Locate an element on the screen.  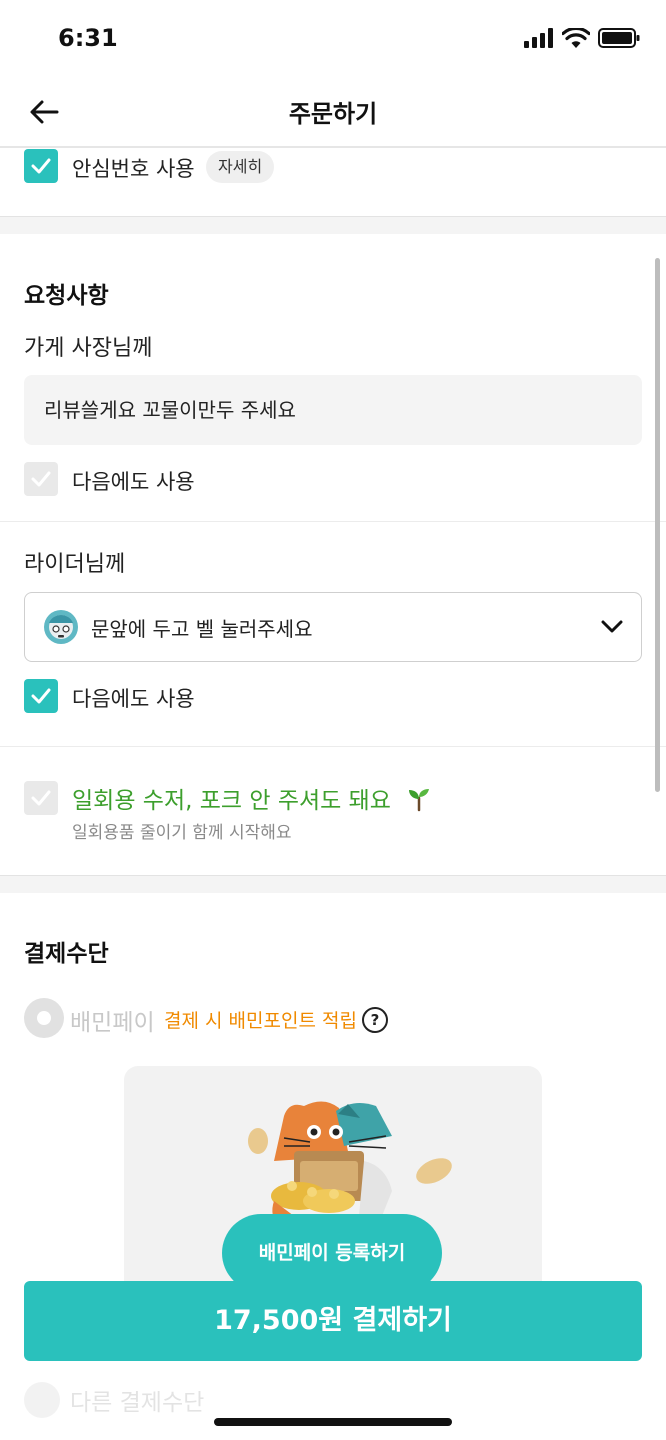
arrow-left-icon is located at coordinates (44, 112).